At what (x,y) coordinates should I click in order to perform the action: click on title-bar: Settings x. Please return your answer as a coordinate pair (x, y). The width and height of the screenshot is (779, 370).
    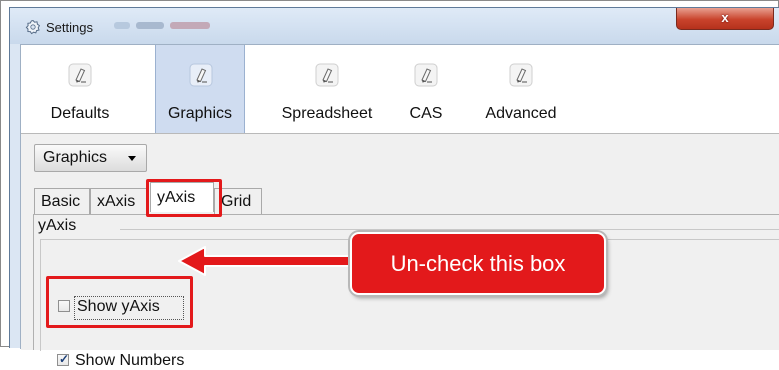
    Looking at the image, I should click on (394, 26).